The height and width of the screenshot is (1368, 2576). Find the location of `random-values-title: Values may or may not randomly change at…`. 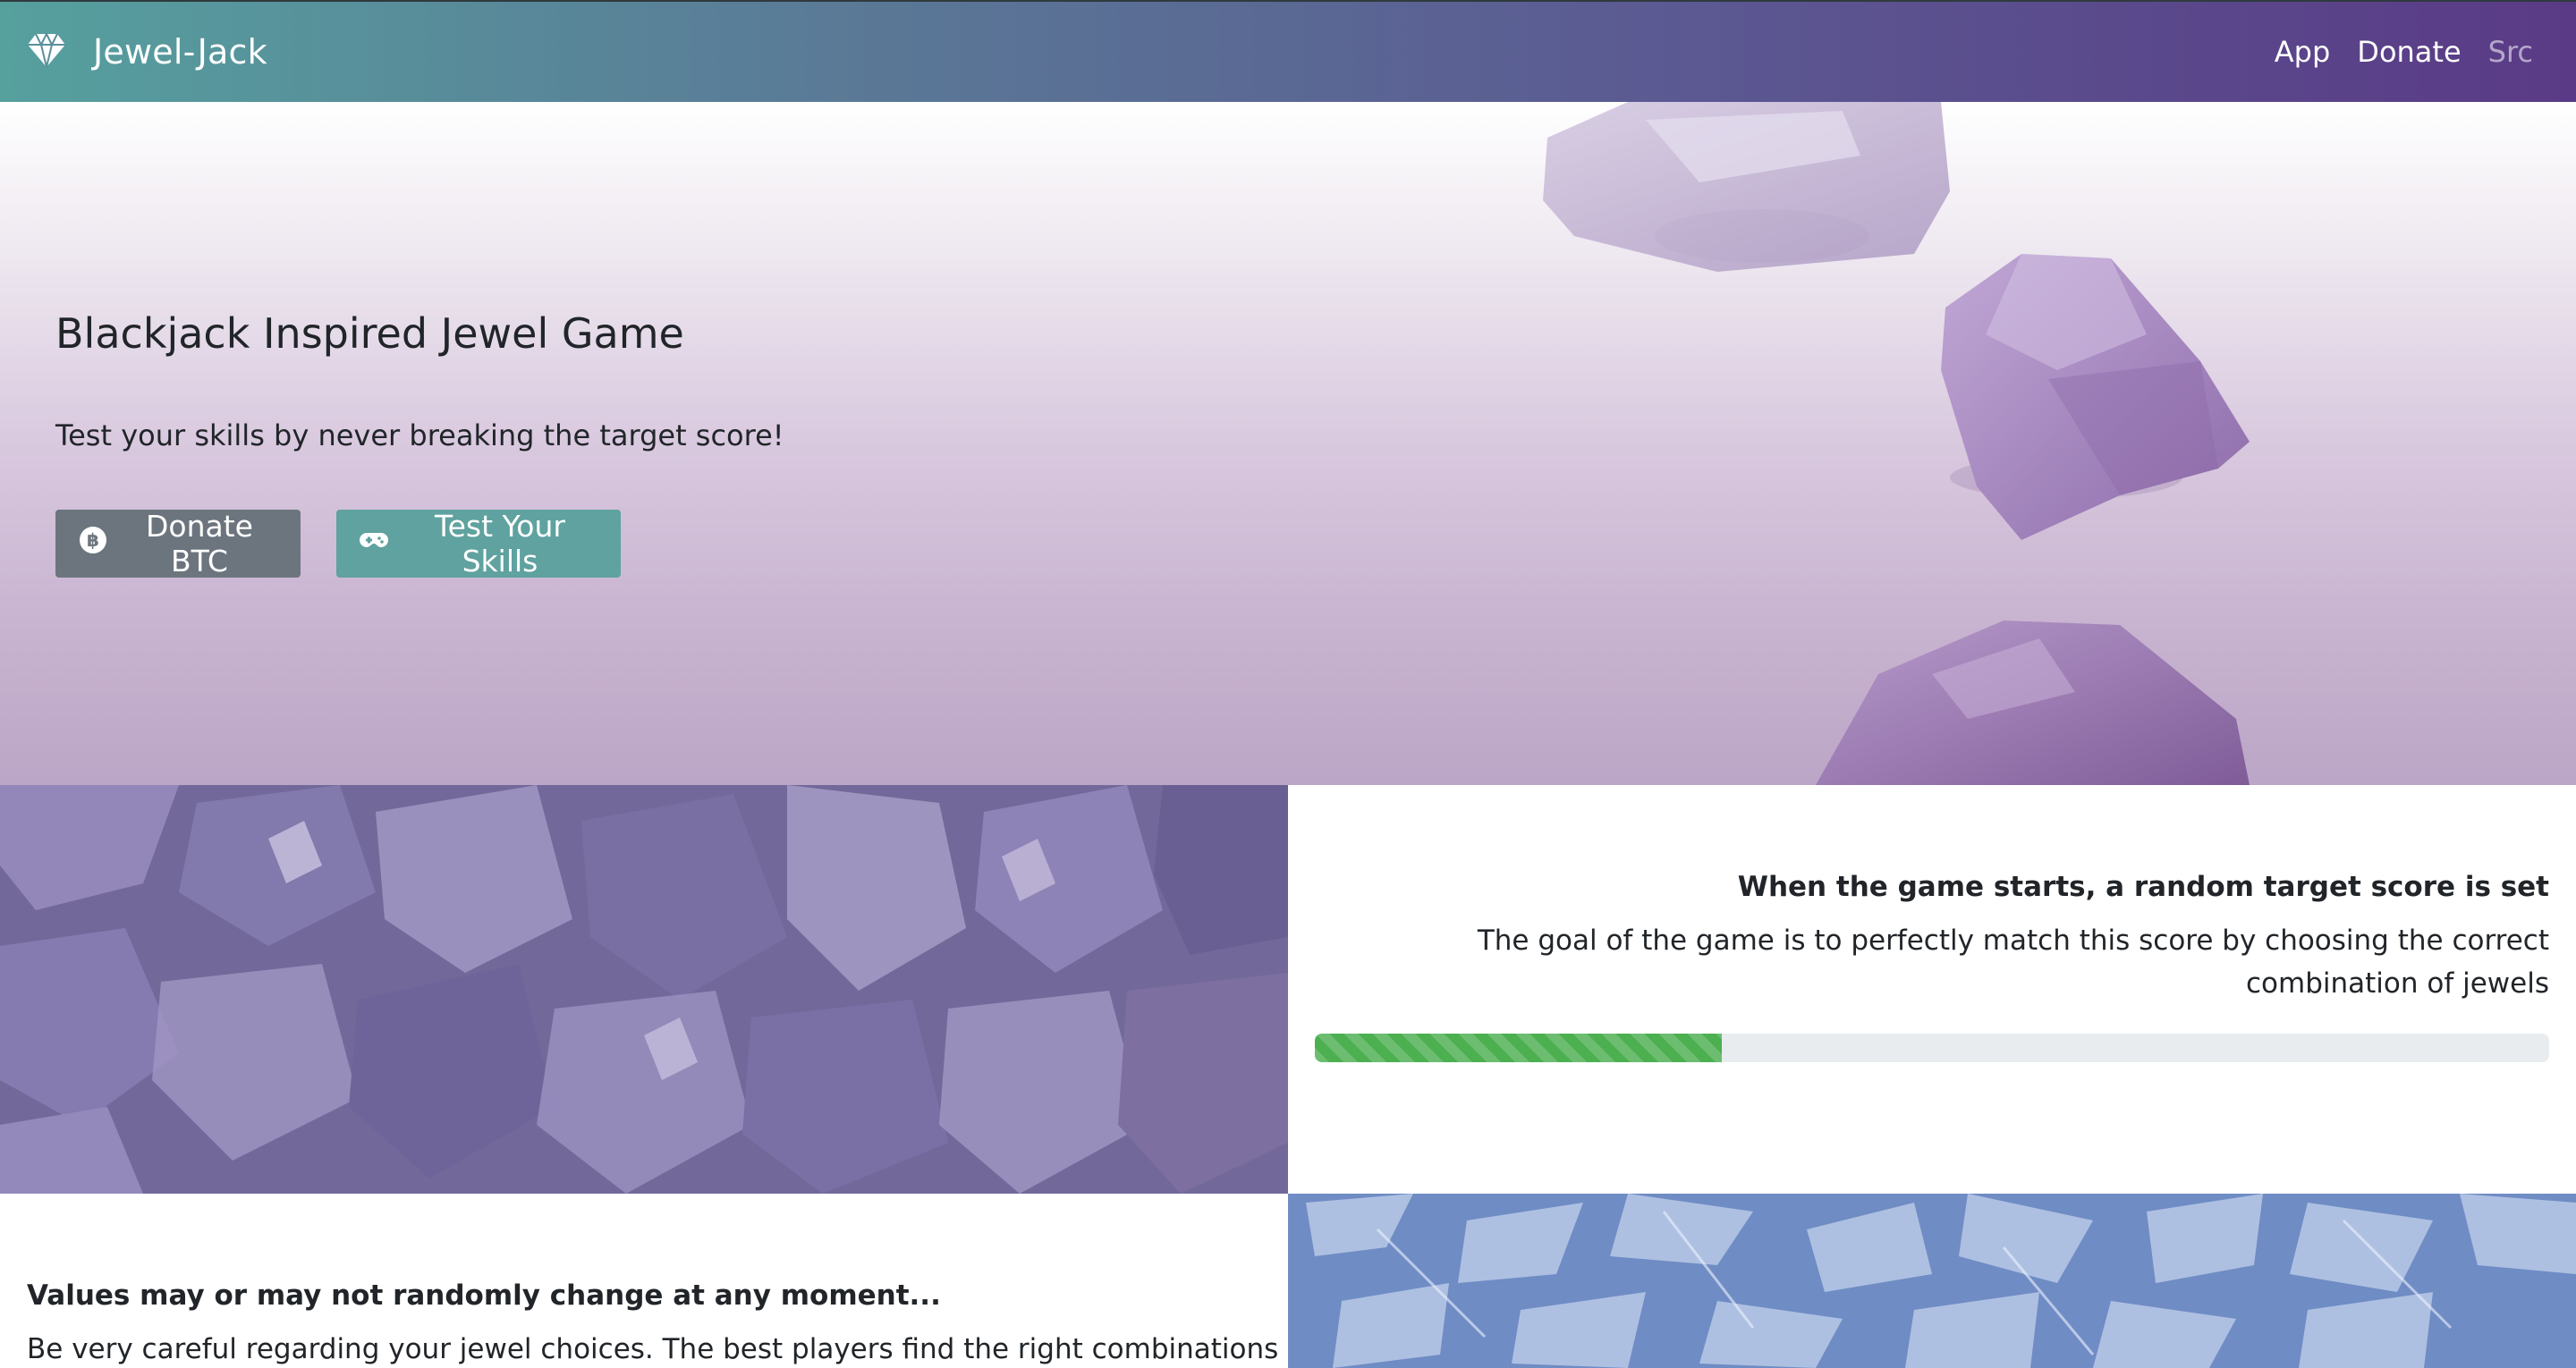

random-values-title: Values may or may not randomly change at… is located at coordinates (484, 1296).